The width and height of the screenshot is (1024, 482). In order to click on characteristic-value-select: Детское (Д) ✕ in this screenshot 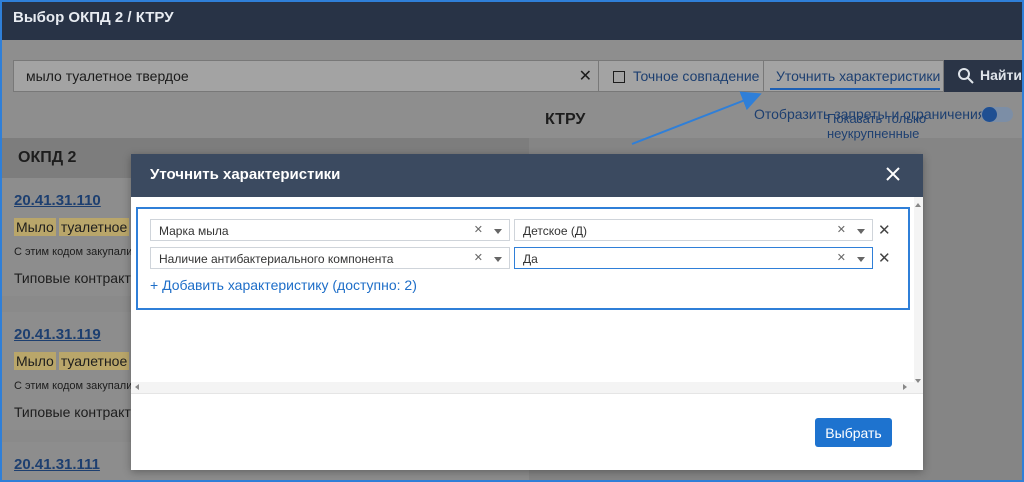, I will do `click(693, 230)`.